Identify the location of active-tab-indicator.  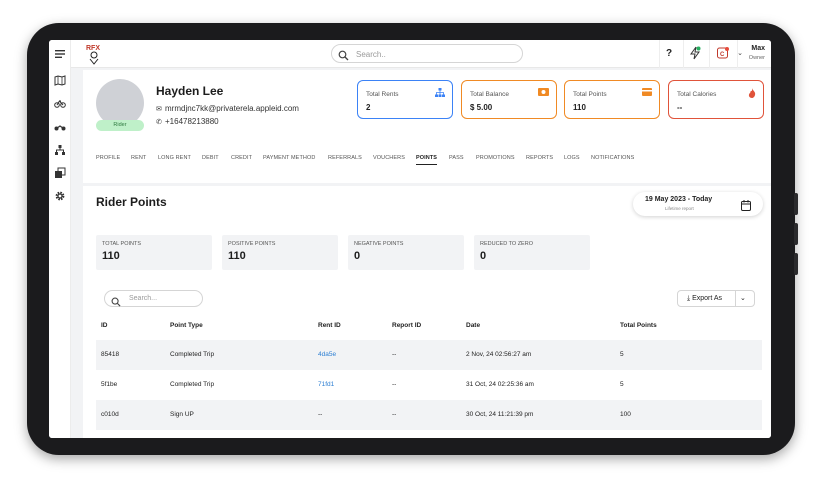
(426, 164).